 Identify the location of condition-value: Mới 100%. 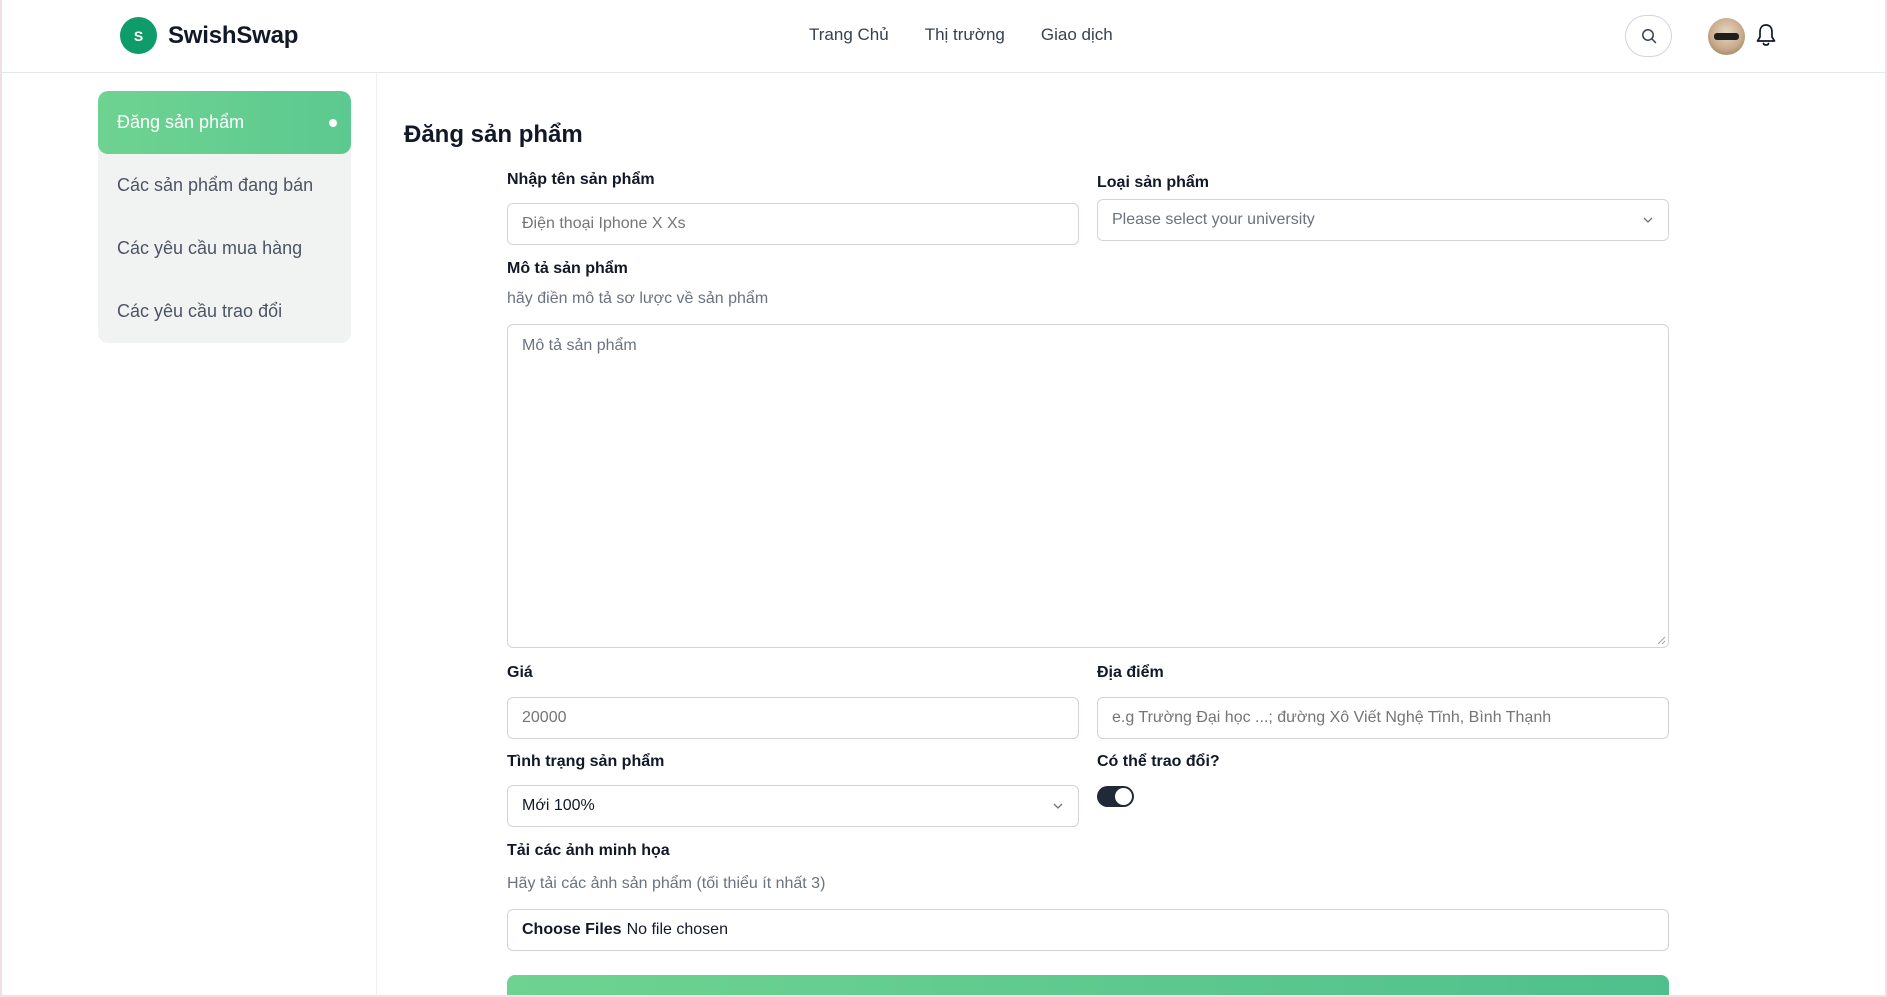
(558, 805).